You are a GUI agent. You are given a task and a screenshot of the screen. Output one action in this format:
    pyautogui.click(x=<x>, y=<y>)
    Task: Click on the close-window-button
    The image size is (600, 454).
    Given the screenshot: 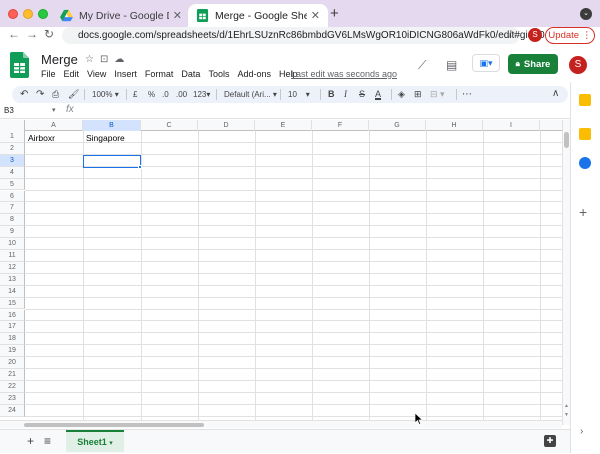 What is the action you would take?
    pyautogui.click(x=13, y=14)
    